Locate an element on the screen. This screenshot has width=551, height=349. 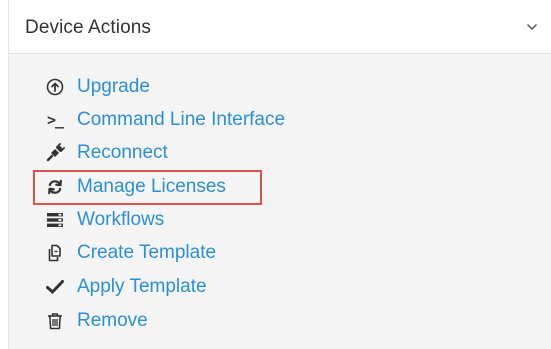
apply-template-action: Apply Template is located at coordinates (126, 287).